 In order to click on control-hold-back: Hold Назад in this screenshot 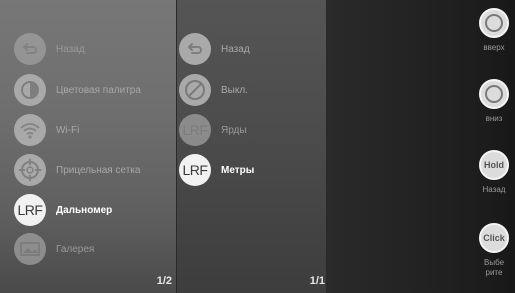, I will do `click(494, 172)`.